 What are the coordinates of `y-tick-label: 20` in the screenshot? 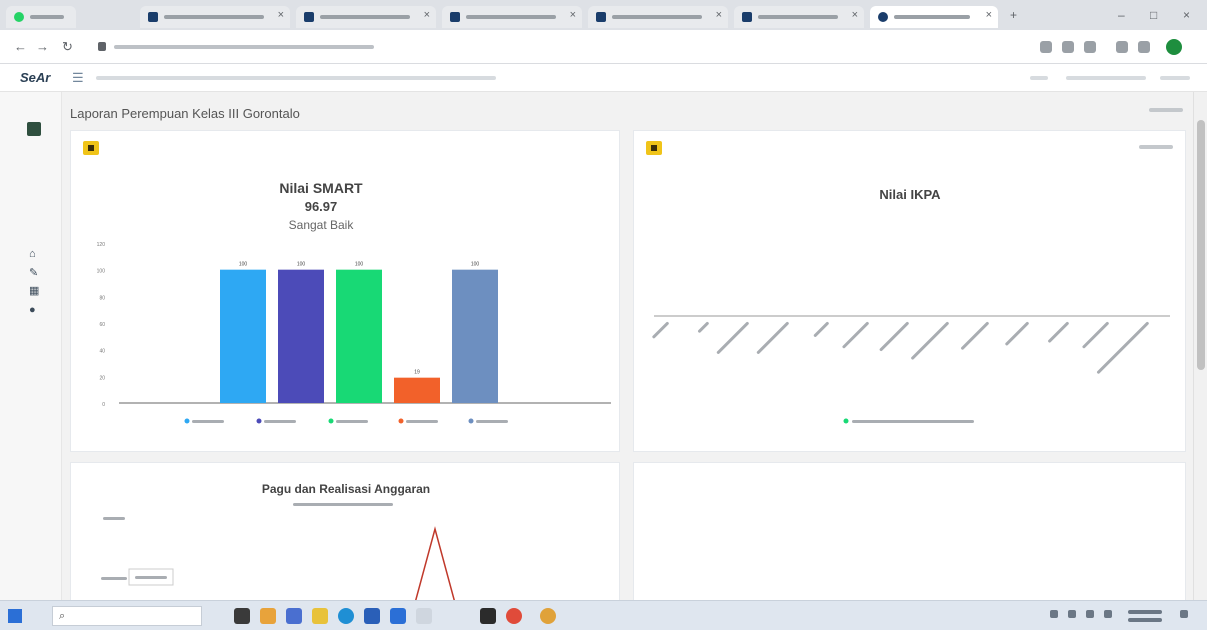 It's located at (102, 378).